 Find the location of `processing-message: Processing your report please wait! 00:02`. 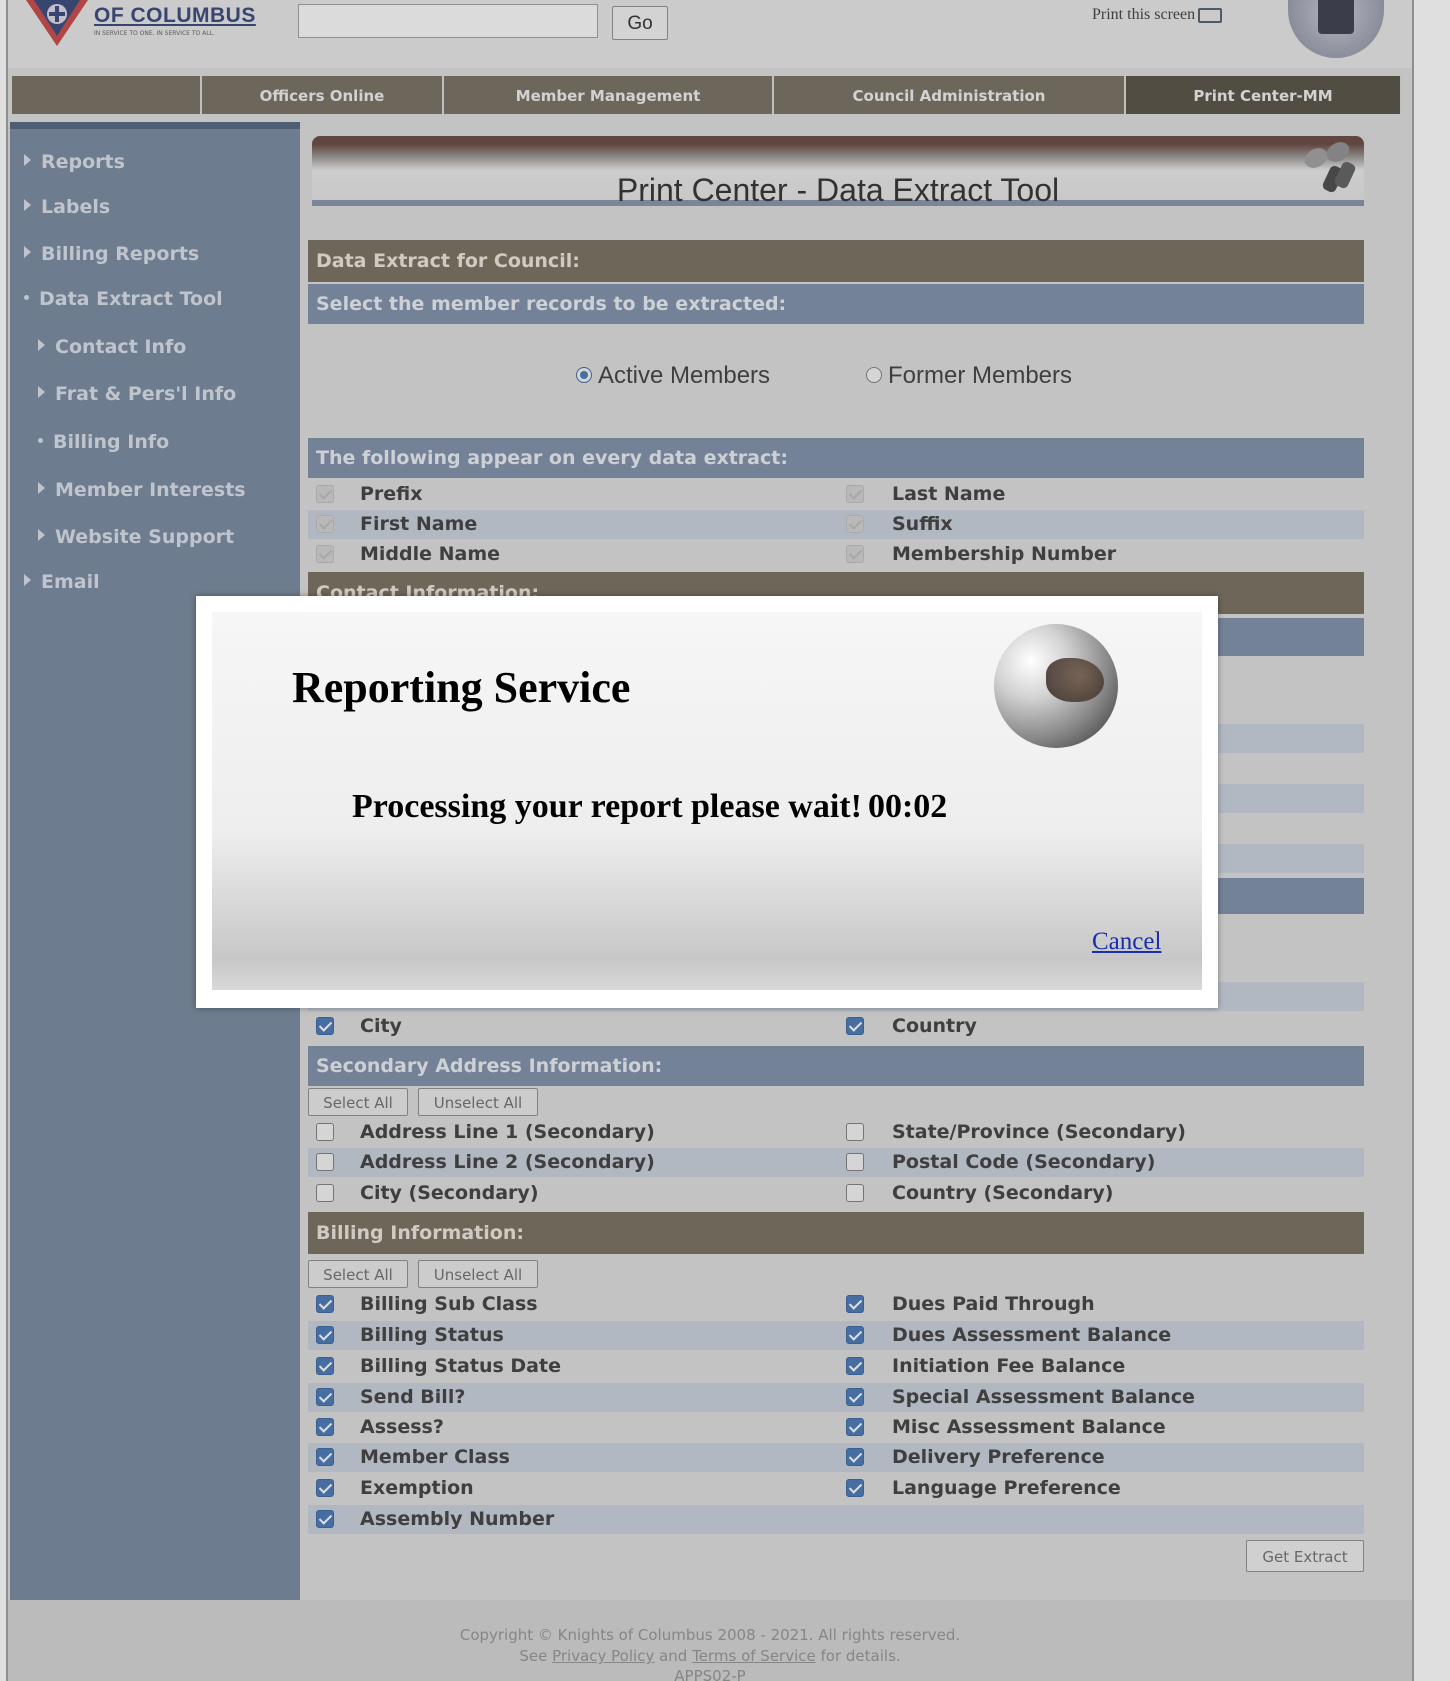

processing-message: Processing your report please wait! 00:02 is located at coordinates (649, 807).